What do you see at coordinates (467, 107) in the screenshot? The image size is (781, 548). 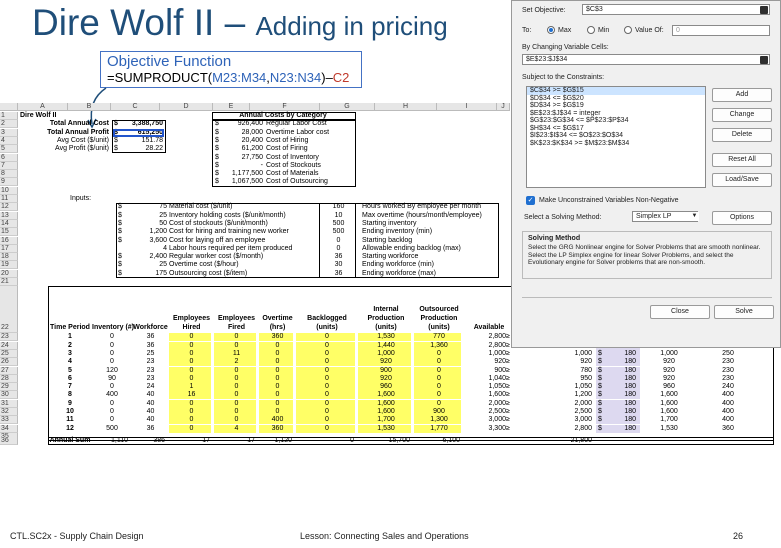 I see `column-header: I` at bounding box center [467, 107].